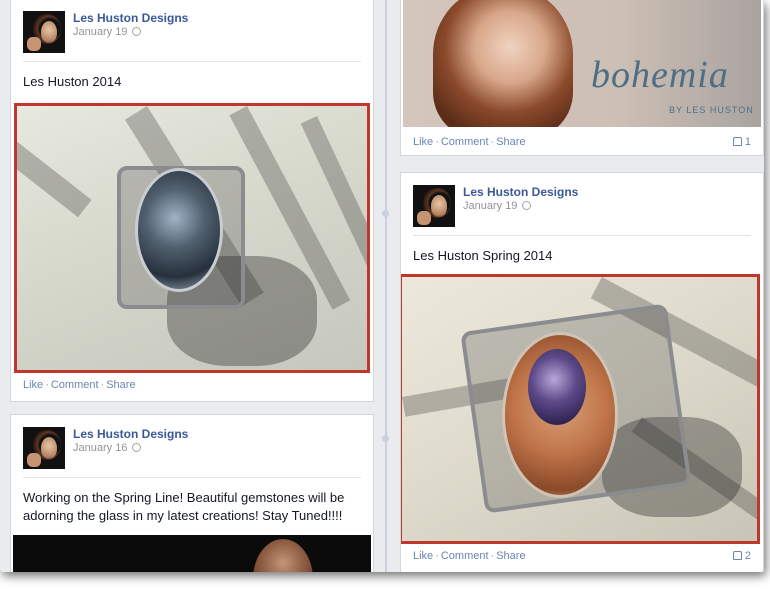 The image size is (770, 590). I want to click on bohemia-logo: bohemia, so click(660, 75).